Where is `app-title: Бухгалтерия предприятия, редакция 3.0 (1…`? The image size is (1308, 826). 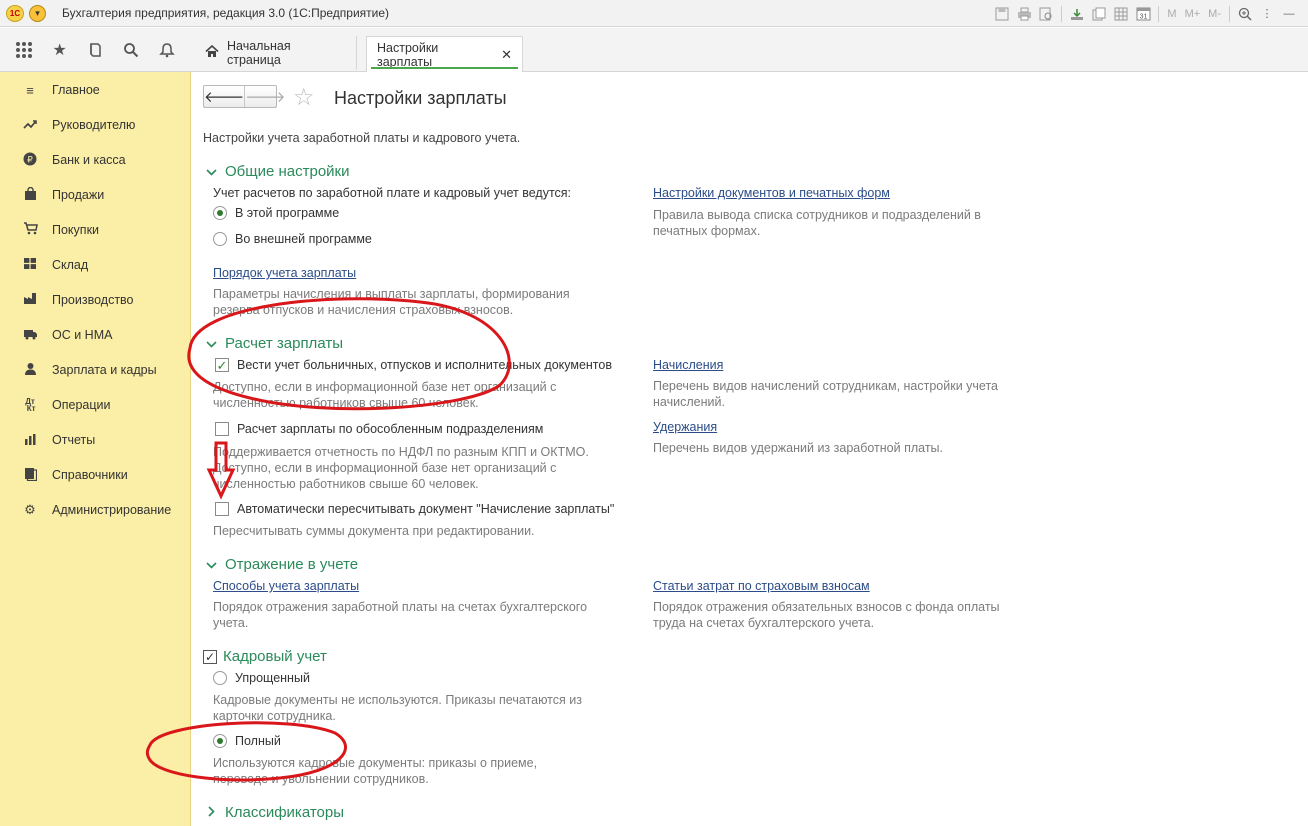 app-title: Бухгалтерия предприятия, редакция 3.0 (1… is located at coordinates (226, 13).